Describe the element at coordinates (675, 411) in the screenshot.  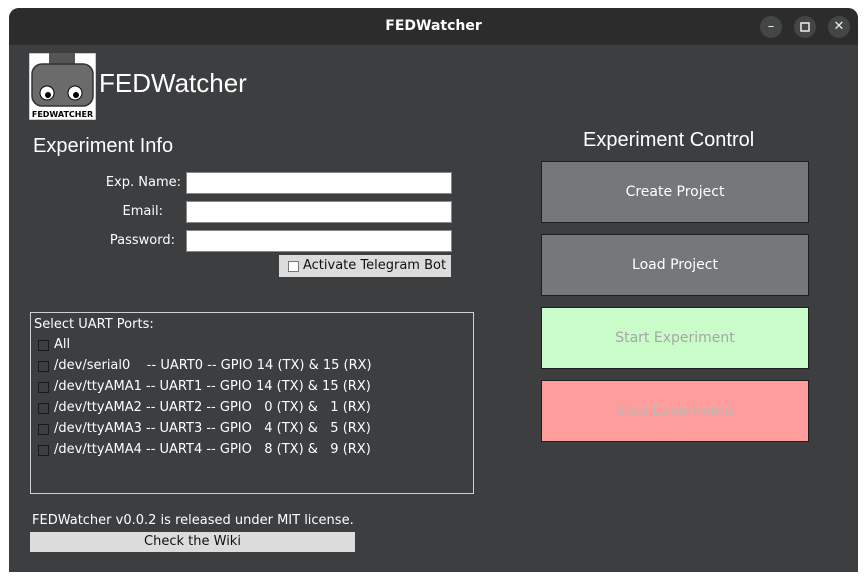
I see `stop-experiment-button: Stop Experiment` at that location.